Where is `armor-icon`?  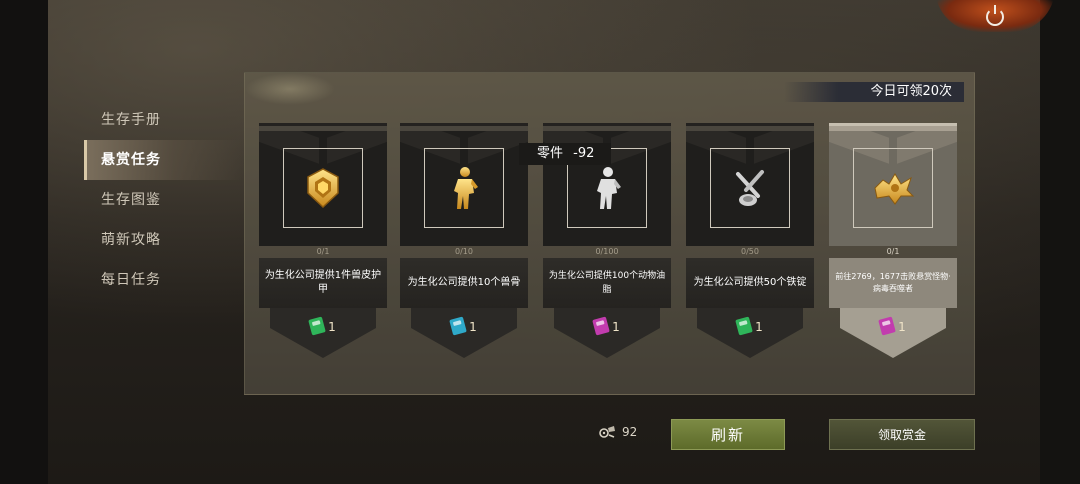
armor-icon is located at coordinates (323, 188).